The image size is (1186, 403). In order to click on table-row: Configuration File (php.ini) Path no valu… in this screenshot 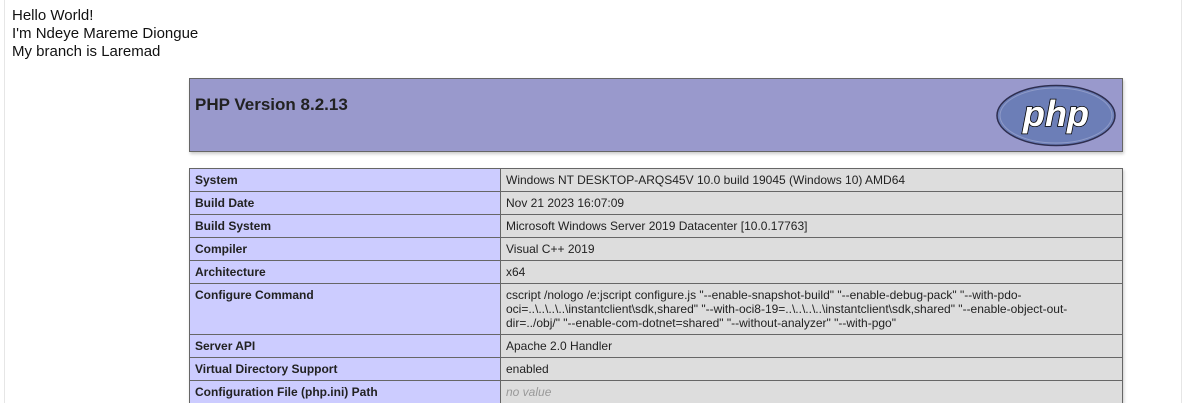, I will do `click(656, 391)`.